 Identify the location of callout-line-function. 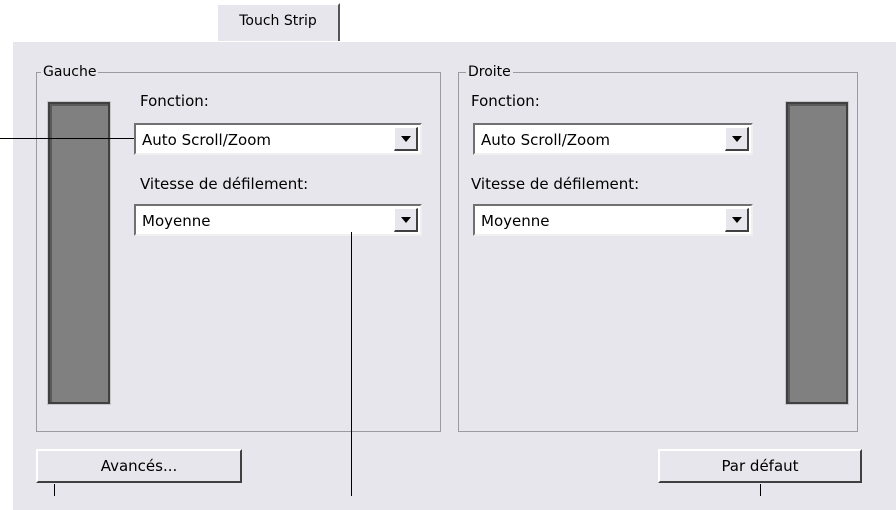
(67, 138).